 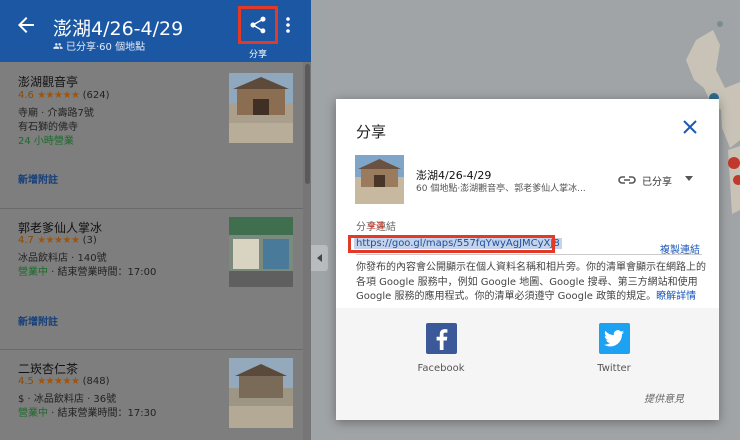 I want to click on list-subtitle-text: 已分享·60 個地點, so click(x=106, y=47).